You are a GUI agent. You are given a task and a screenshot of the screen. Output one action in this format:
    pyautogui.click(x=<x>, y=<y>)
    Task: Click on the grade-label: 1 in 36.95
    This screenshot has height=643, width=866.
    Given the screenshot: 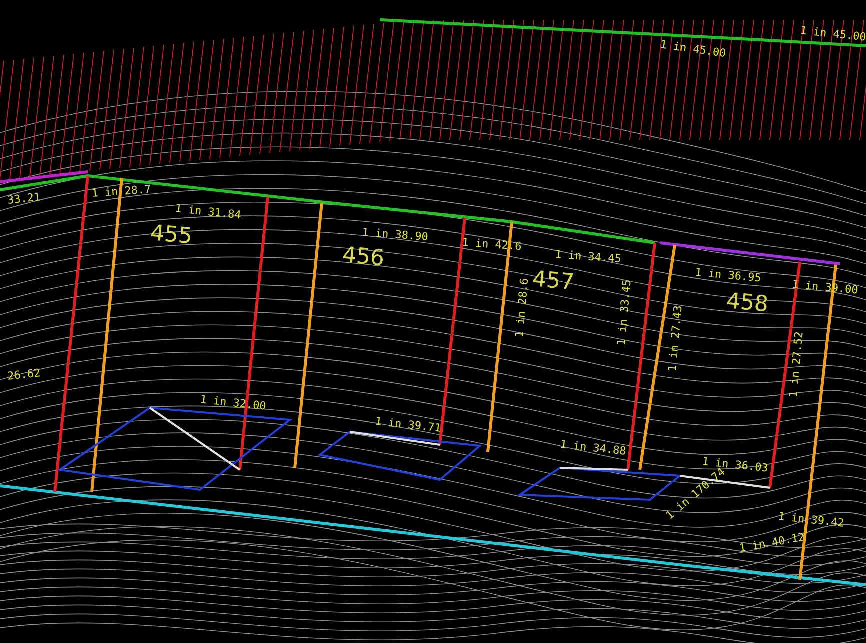 What is the action you would take?
    pyautogui.click(x=728, y=275)
    